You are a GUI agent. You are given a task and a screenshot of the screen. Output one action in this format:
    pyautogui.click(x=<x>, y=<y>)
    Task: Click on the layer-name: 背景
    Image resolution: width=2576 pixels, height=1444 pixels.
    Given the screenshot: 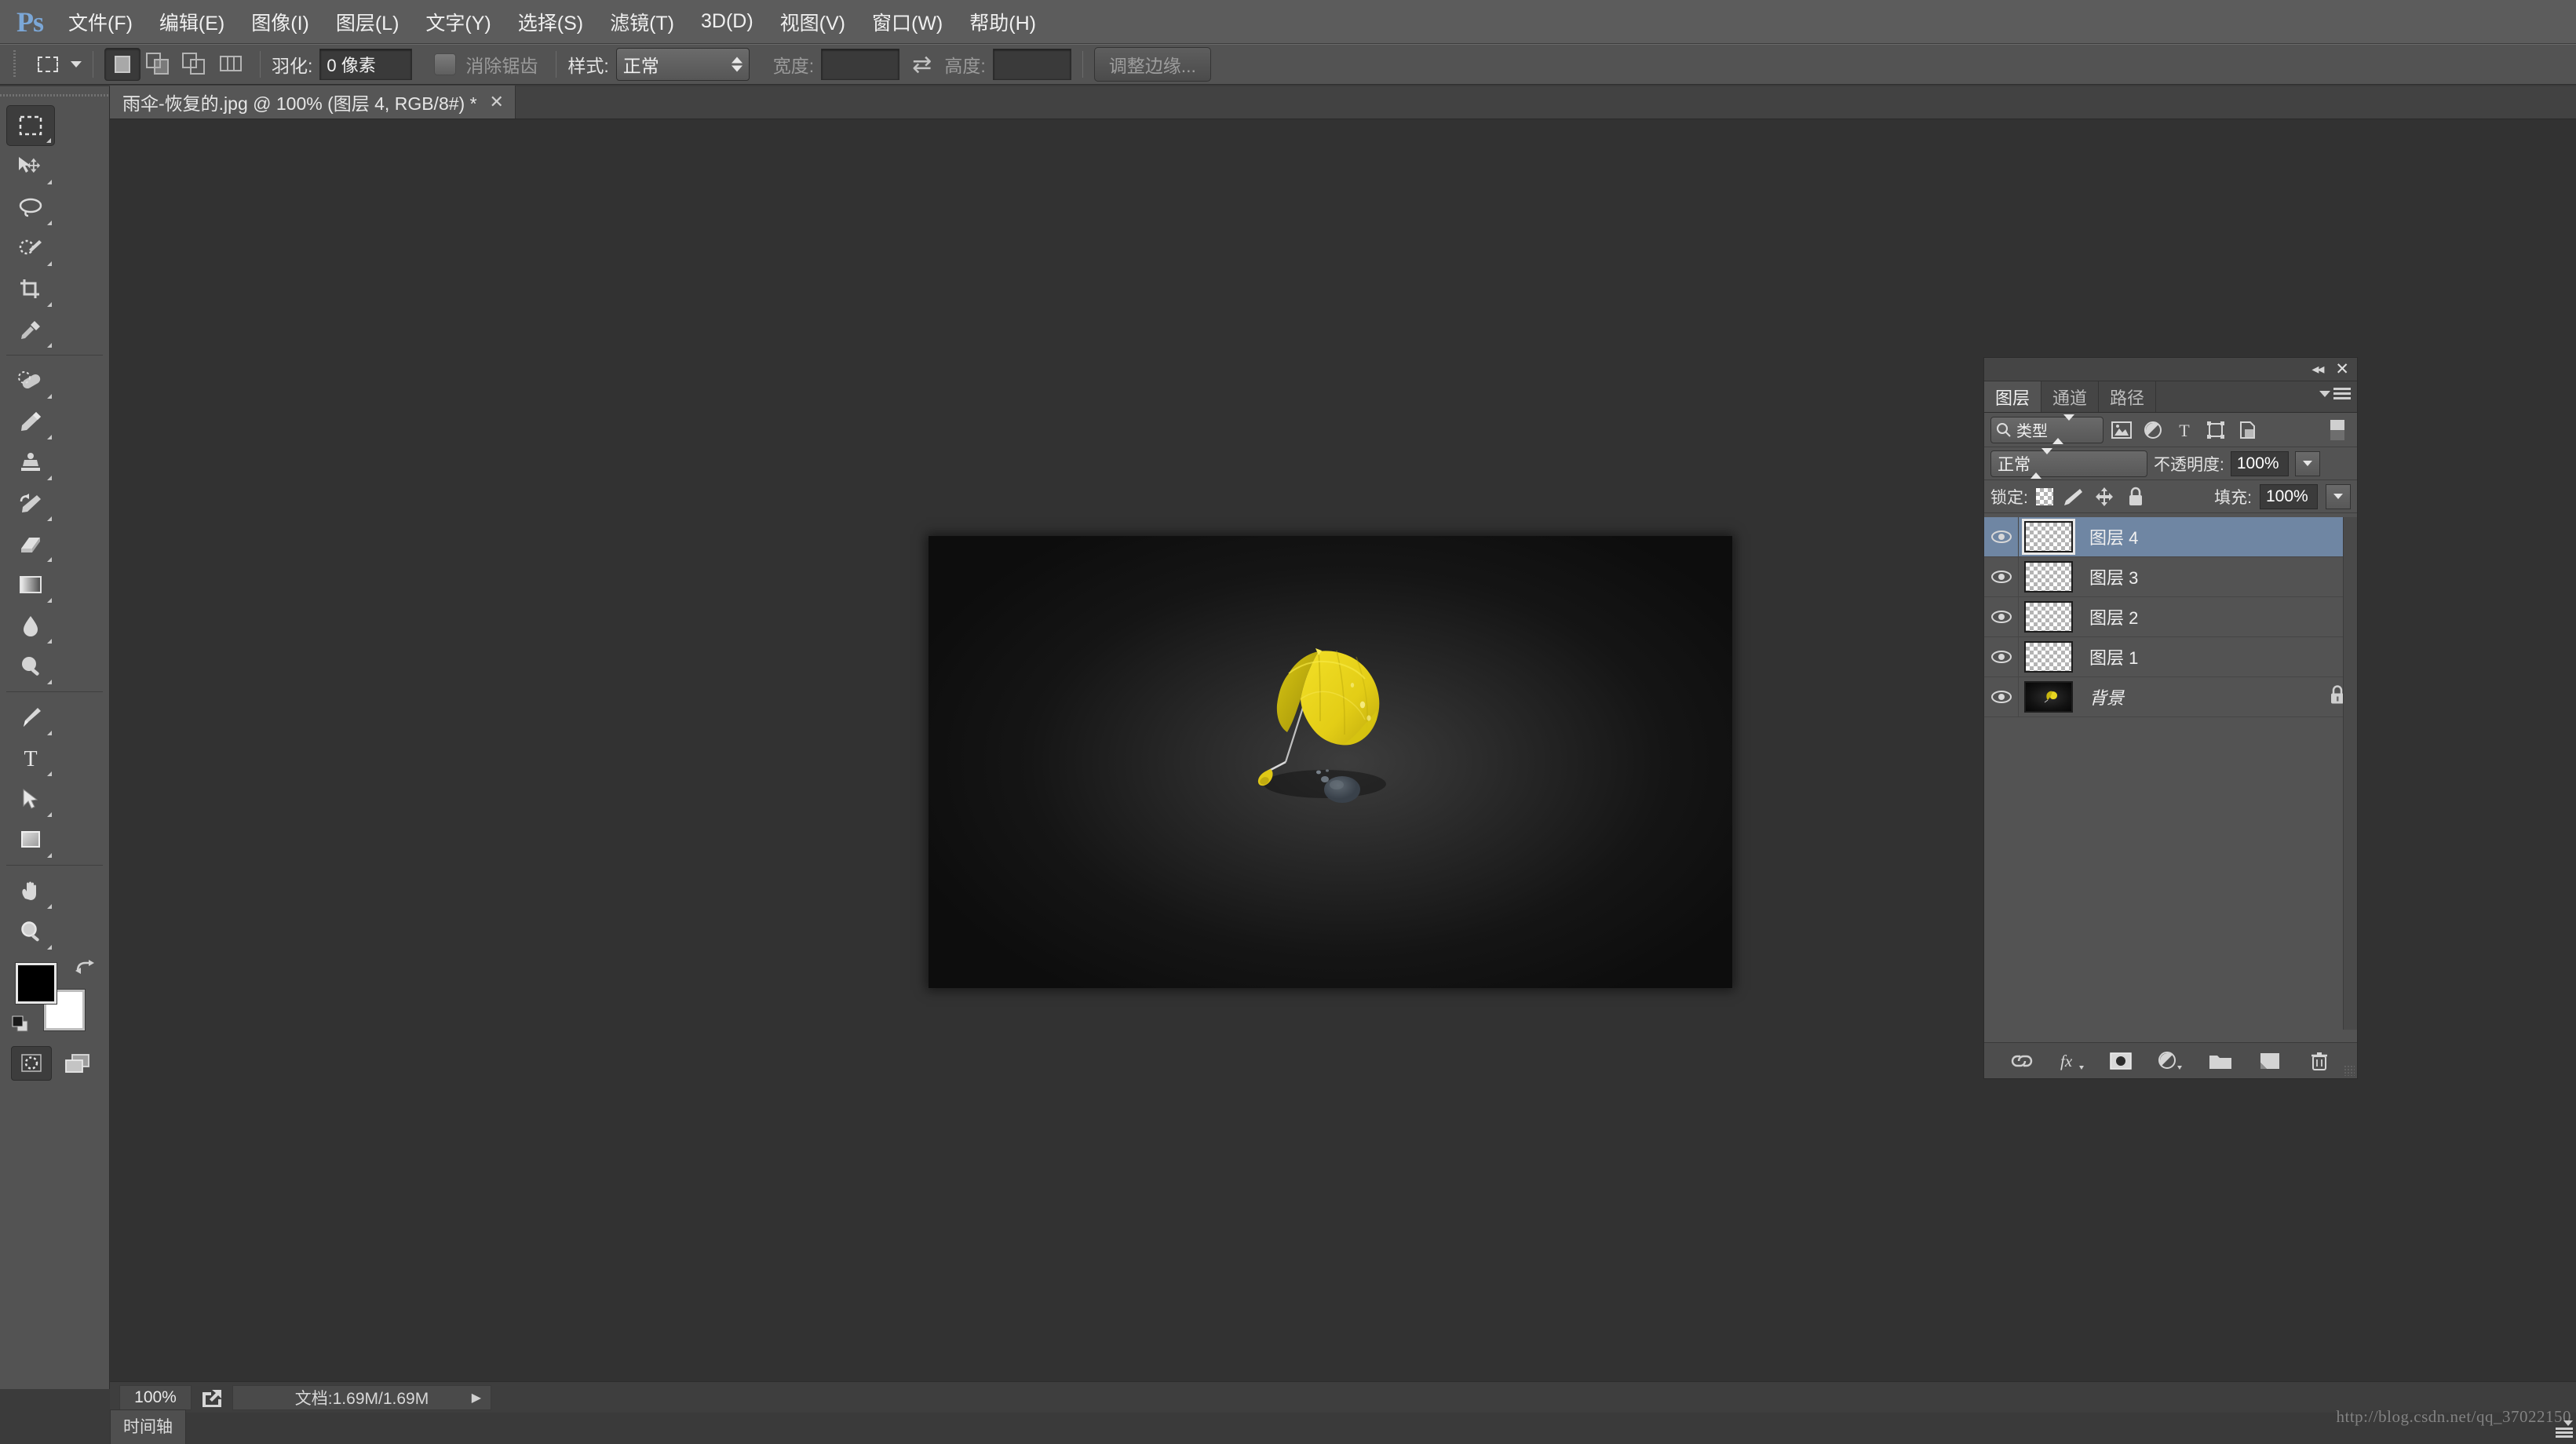 What is the action you would take?
    pyautogui.click(x=2101, y=696)
    